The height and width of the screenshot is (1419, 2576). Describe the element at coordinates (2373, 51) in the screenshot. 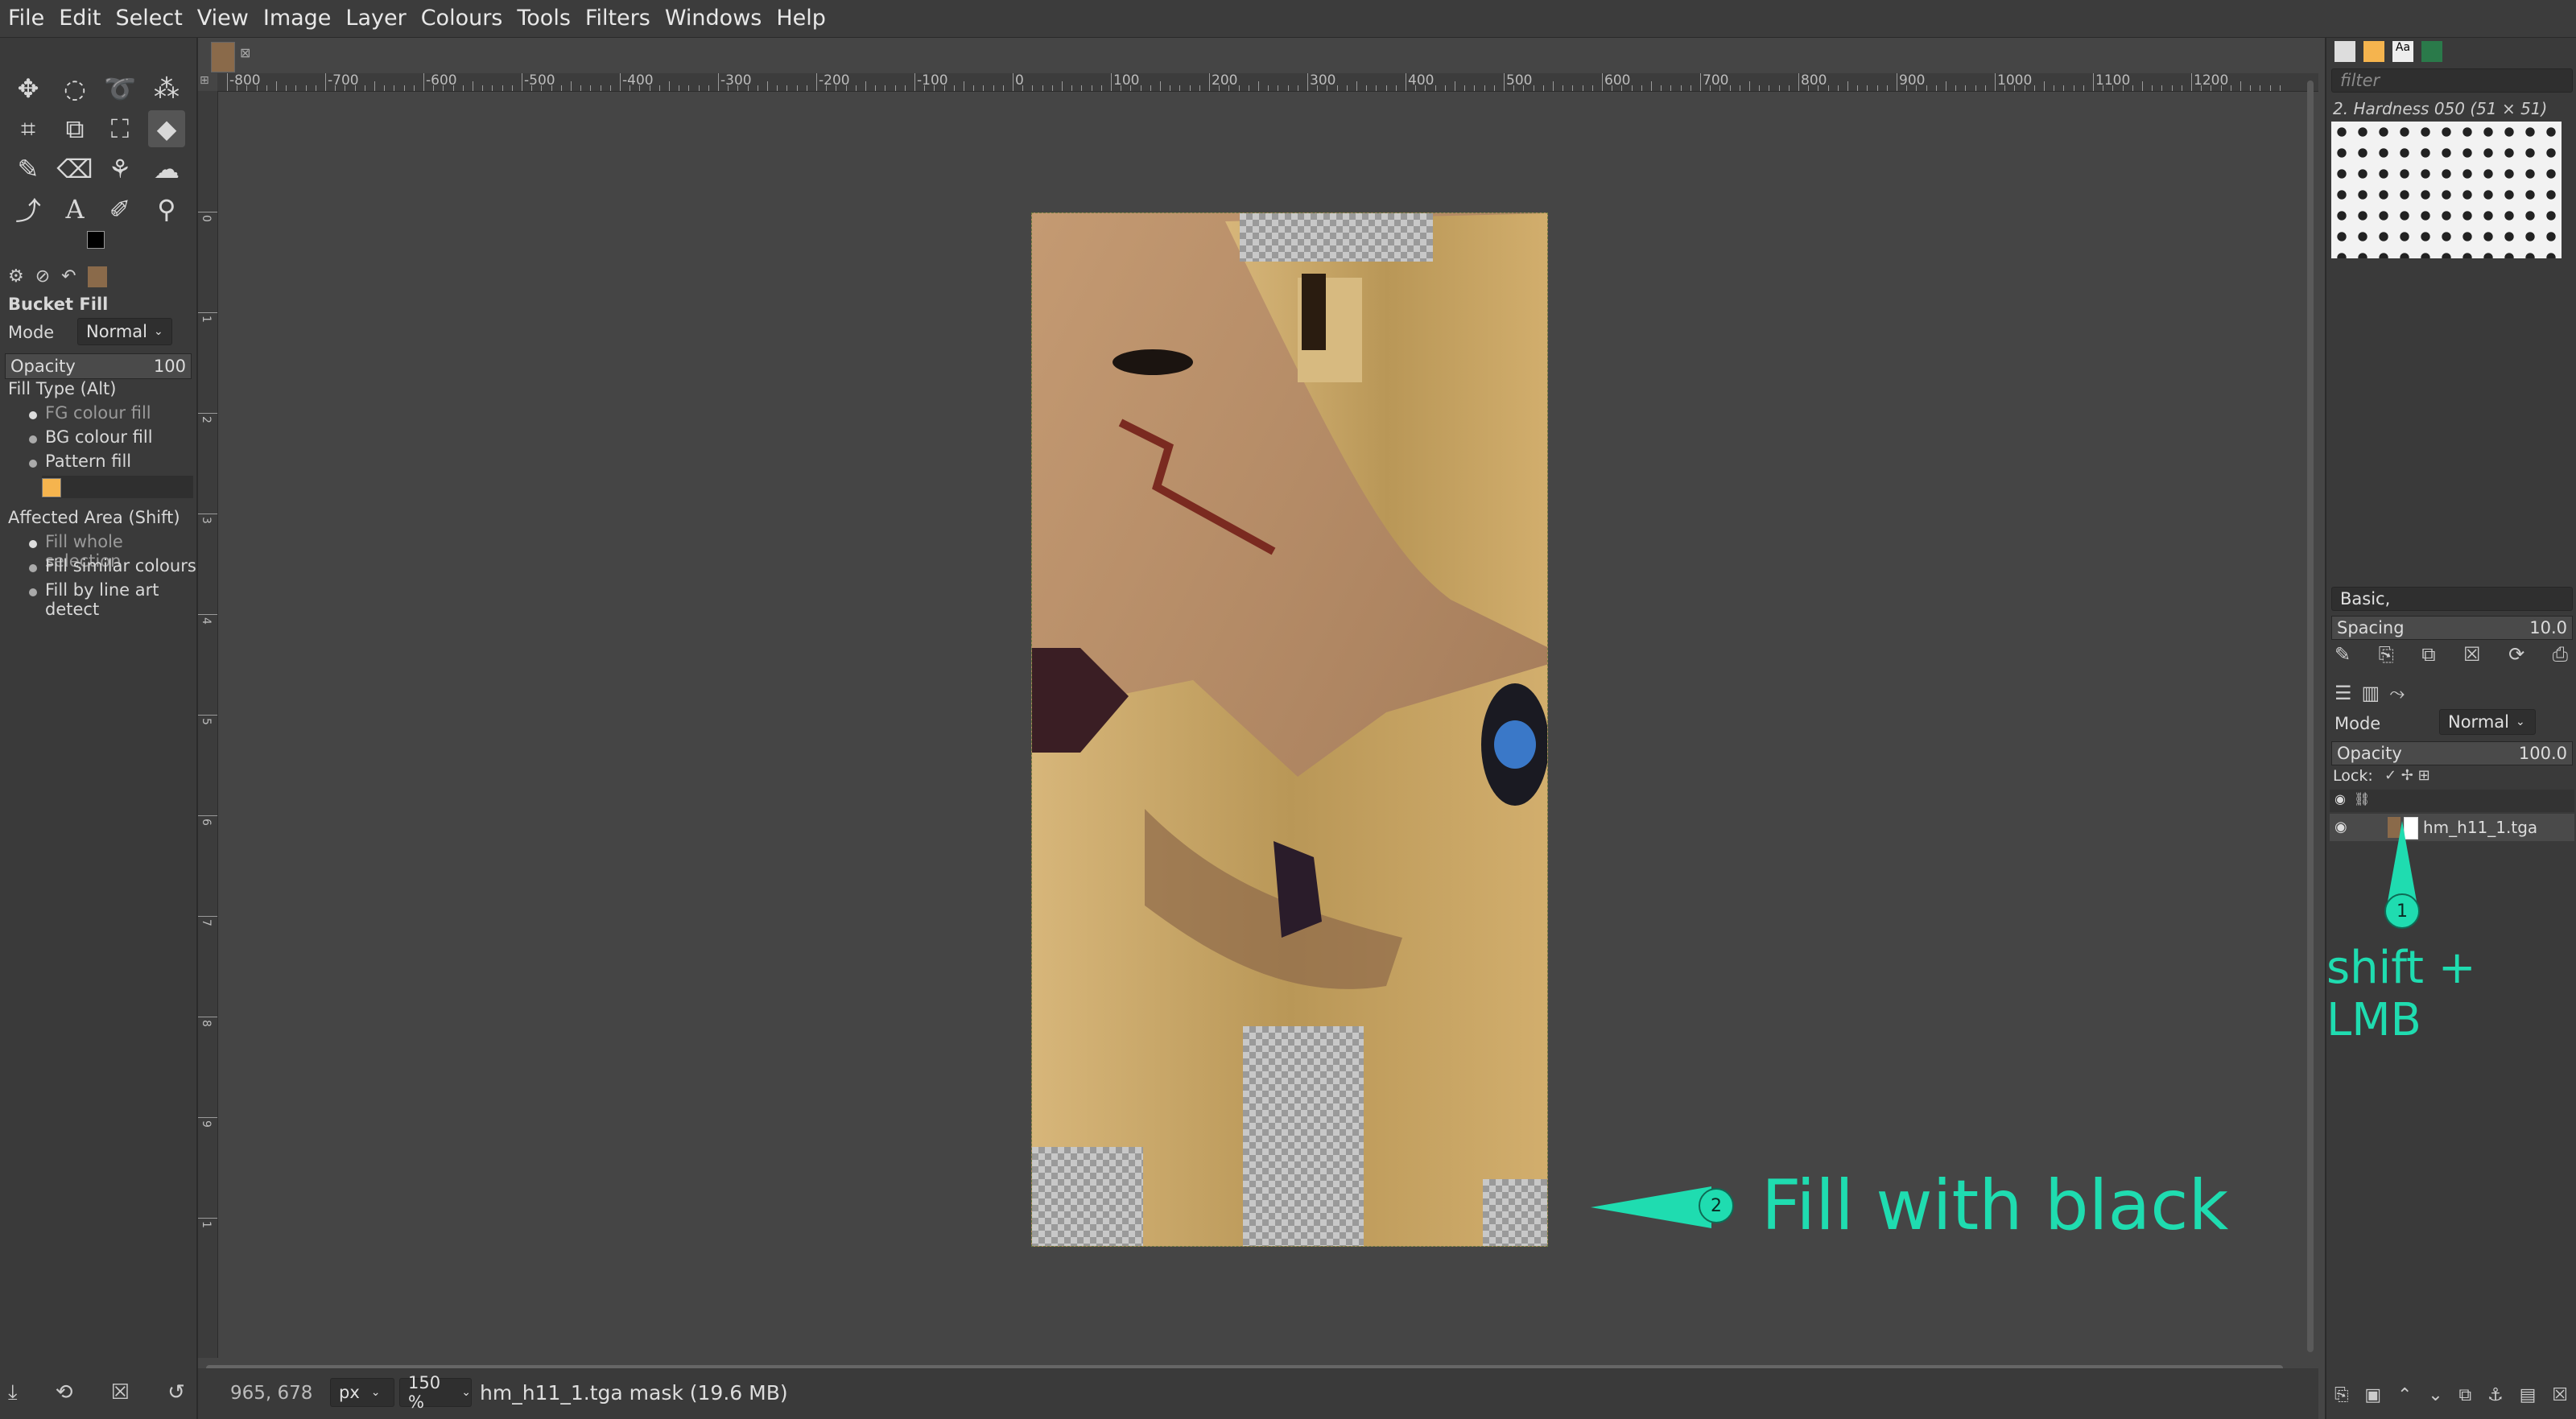

I see `patterns-tab-icon` at that location.